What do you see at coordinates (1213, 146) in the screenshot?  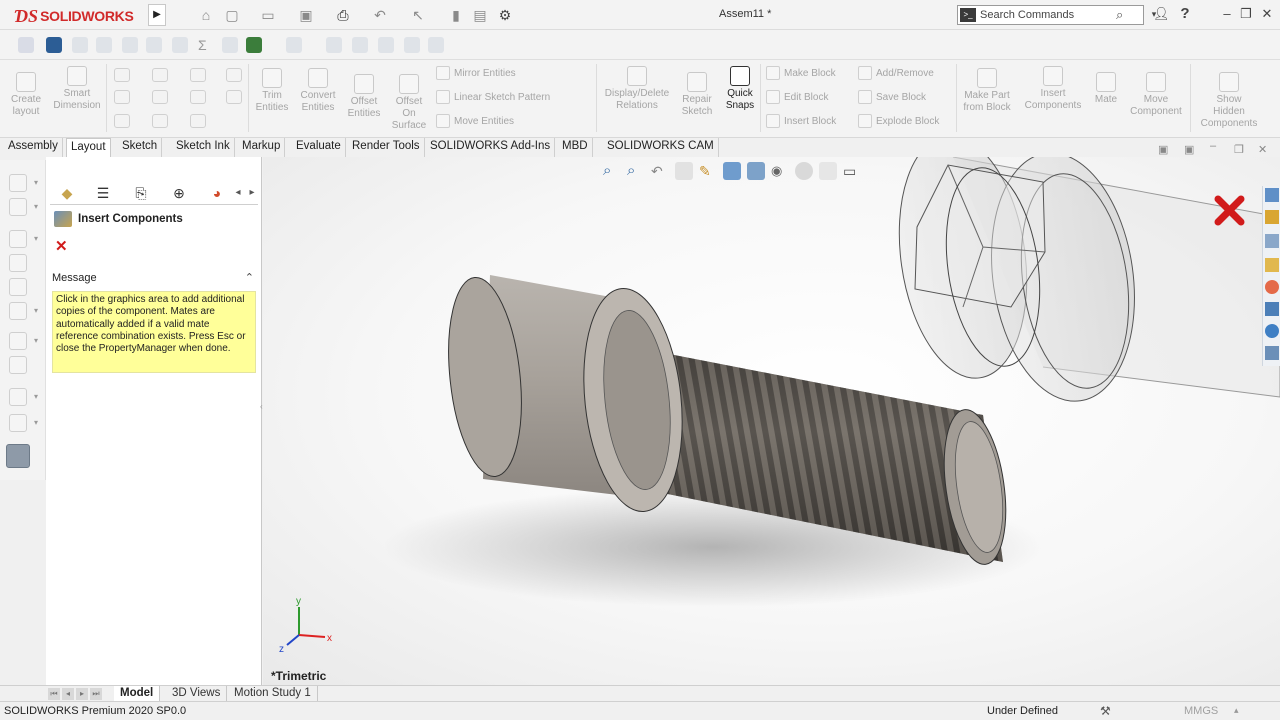 I see `doc-minimize-button: –` at bounding box center [1213, 146].